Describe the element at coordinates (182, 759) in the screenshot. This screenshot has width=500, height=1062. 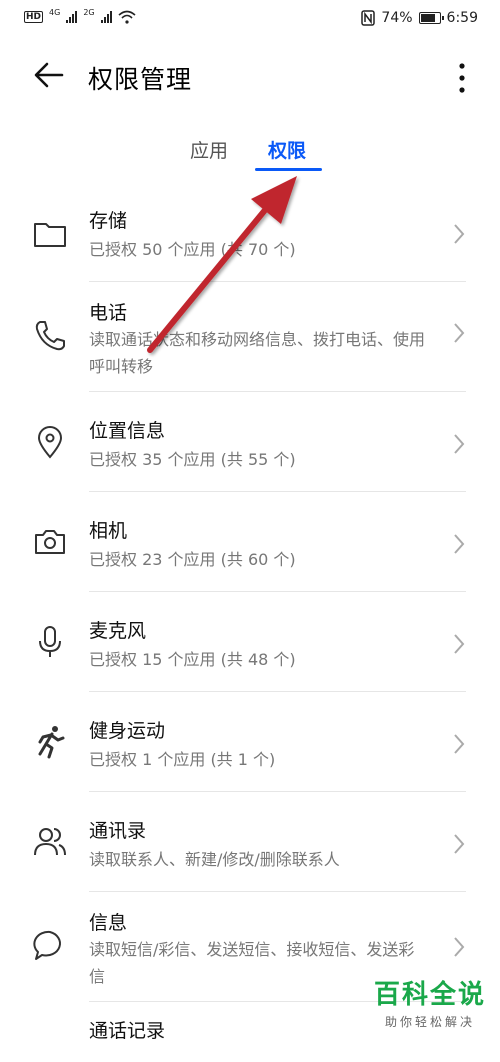
I see `permission-subtitle: 已授权 1 个应用 (共 1 个)` at that location.